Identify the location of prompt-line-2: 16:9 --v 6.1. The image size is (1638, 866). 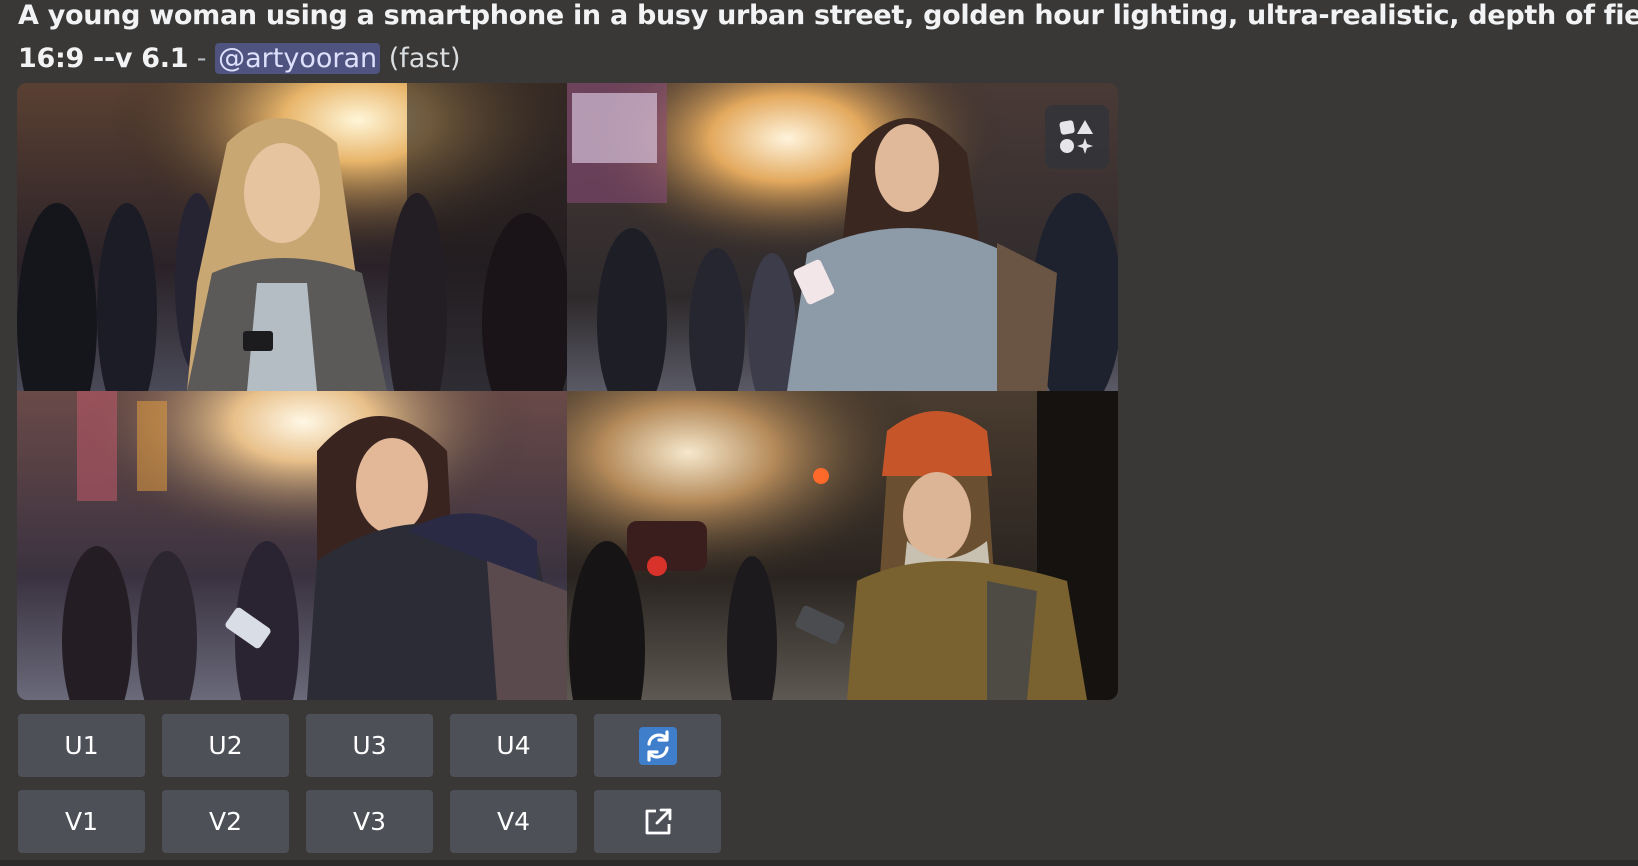
(103, 58).